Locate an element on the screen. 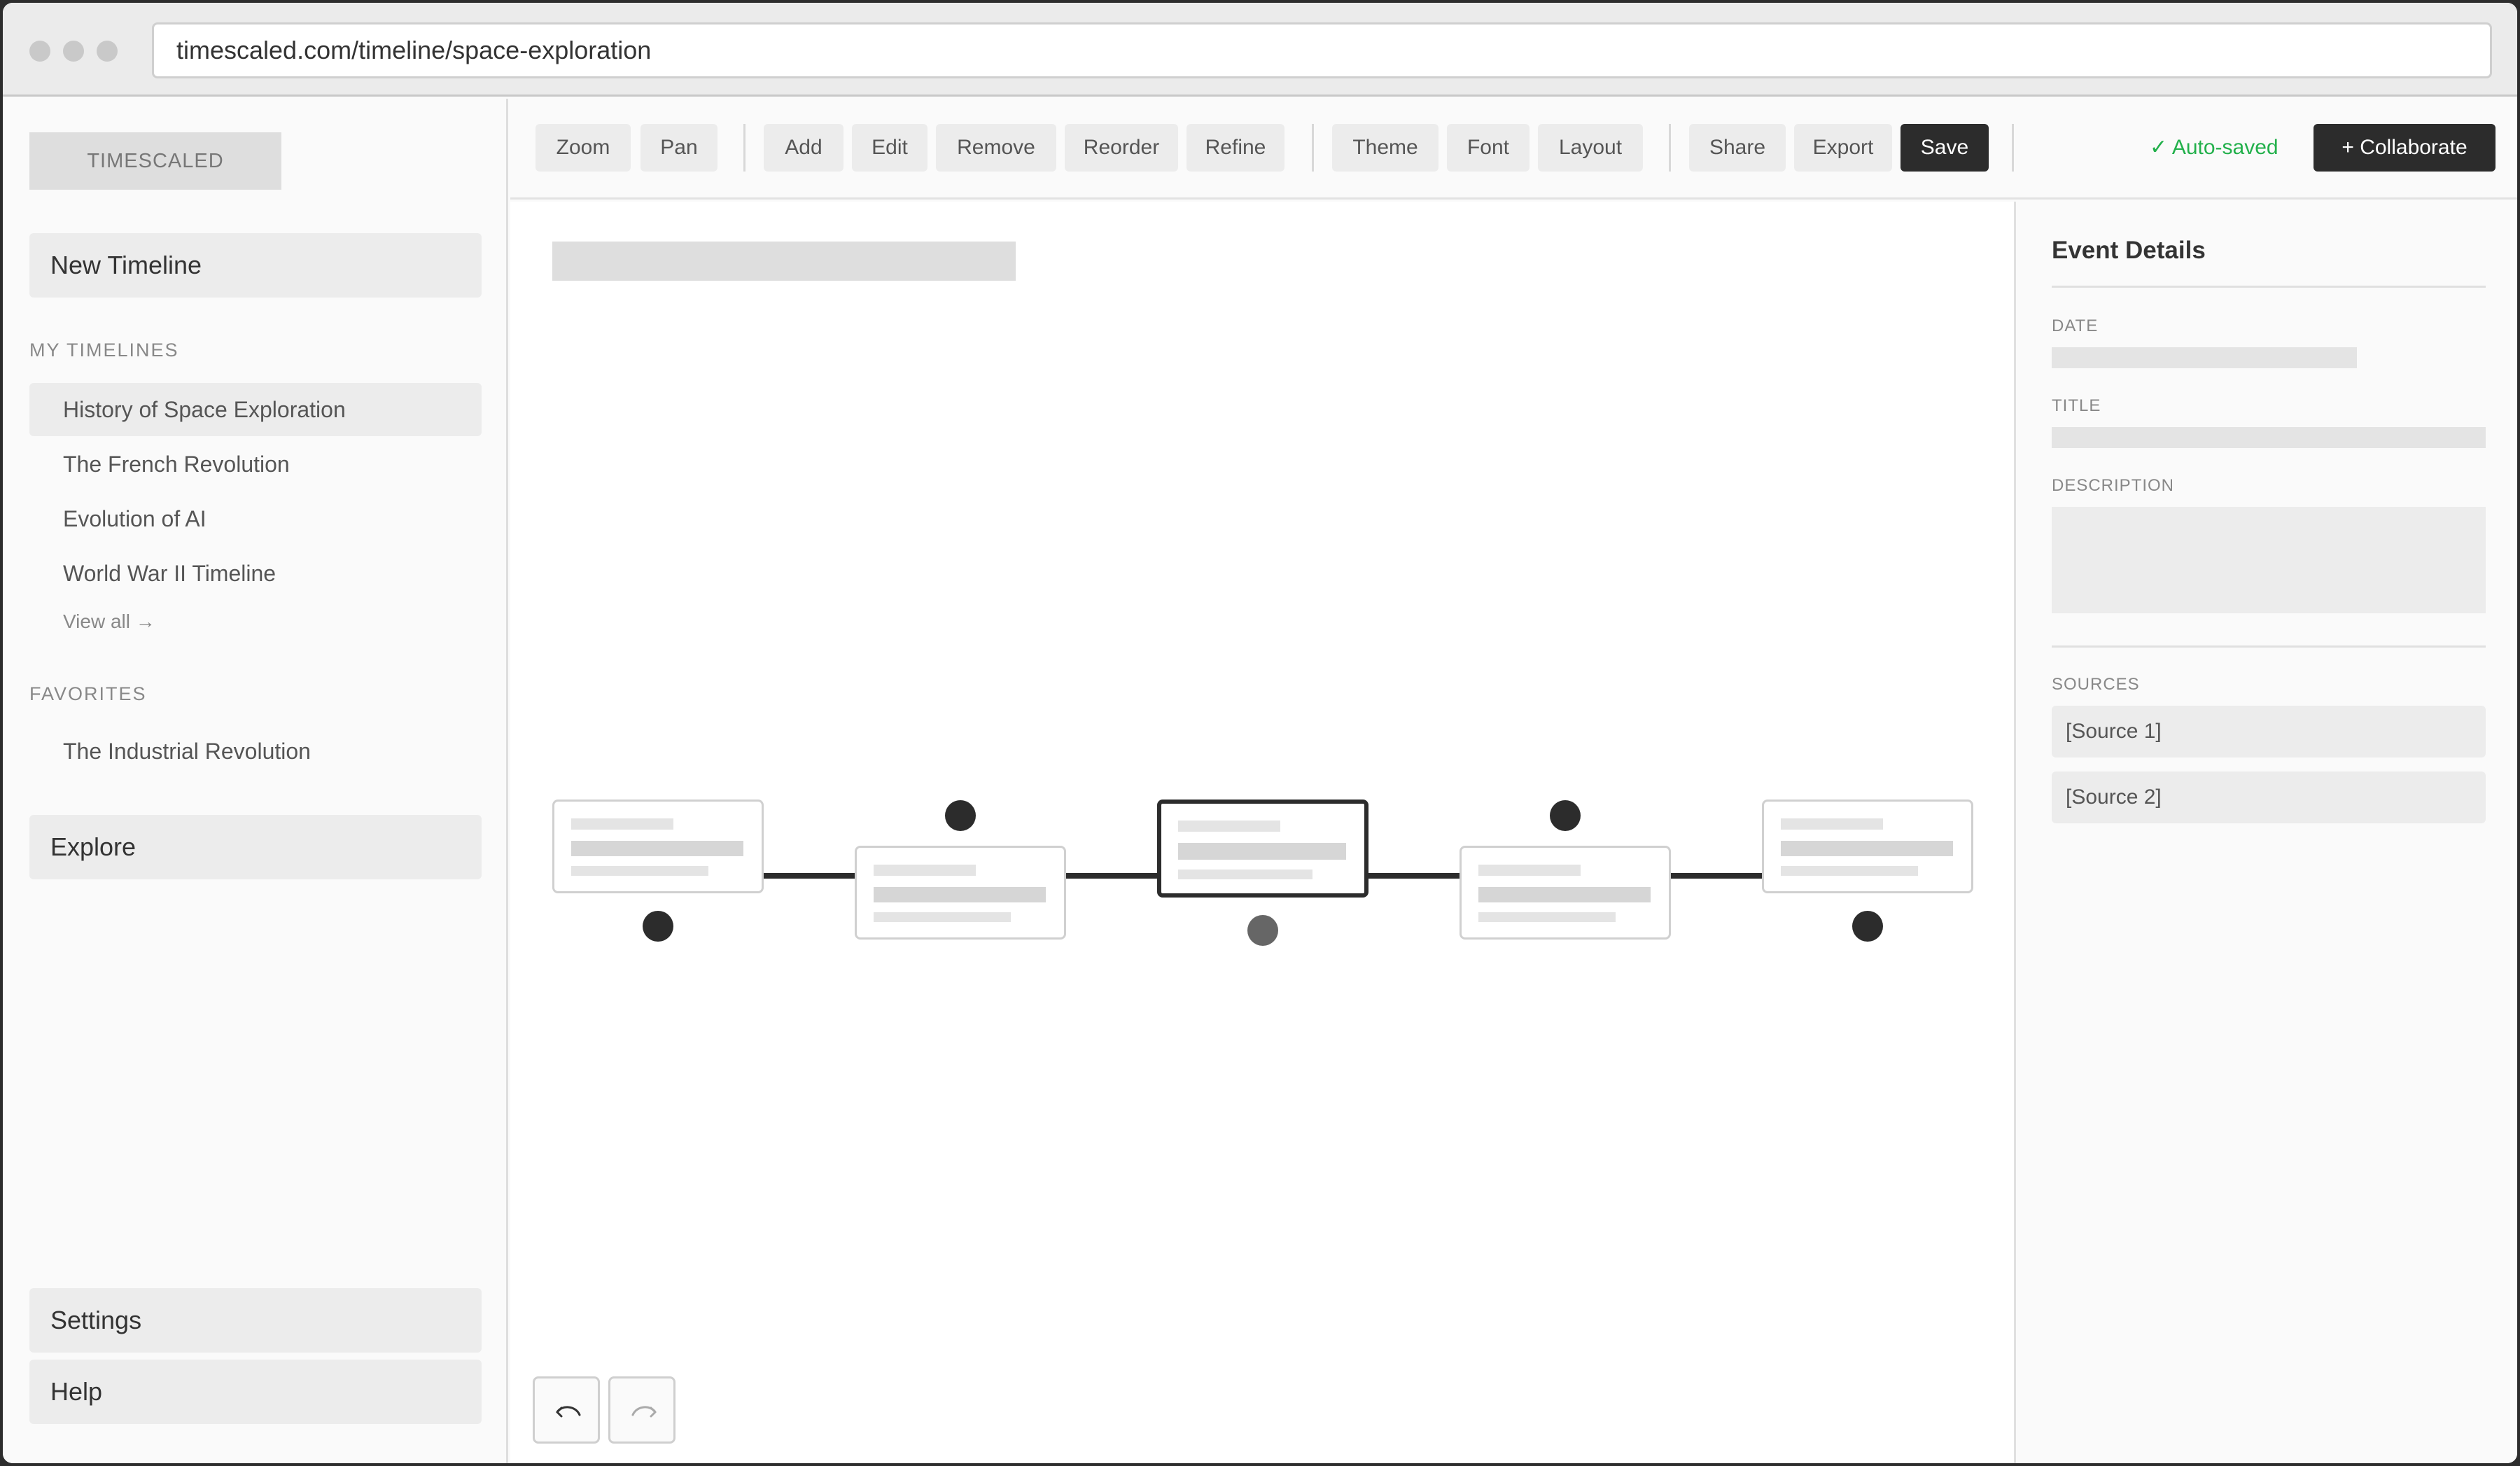  help-button: Help is located at coordinates (255, 1392).